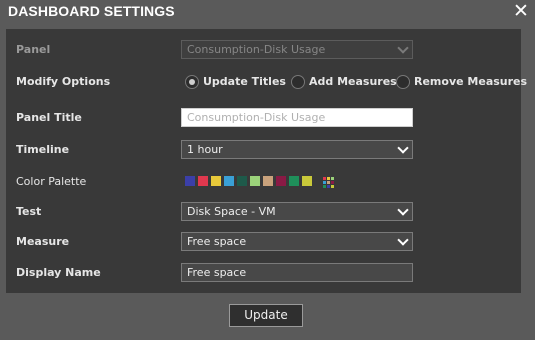 This screenshot has width=535, height=340. What do you see at coordinates (521, 11) in the screenshot?
I see `close-icon: ✕` at bounding box center [521, 11].